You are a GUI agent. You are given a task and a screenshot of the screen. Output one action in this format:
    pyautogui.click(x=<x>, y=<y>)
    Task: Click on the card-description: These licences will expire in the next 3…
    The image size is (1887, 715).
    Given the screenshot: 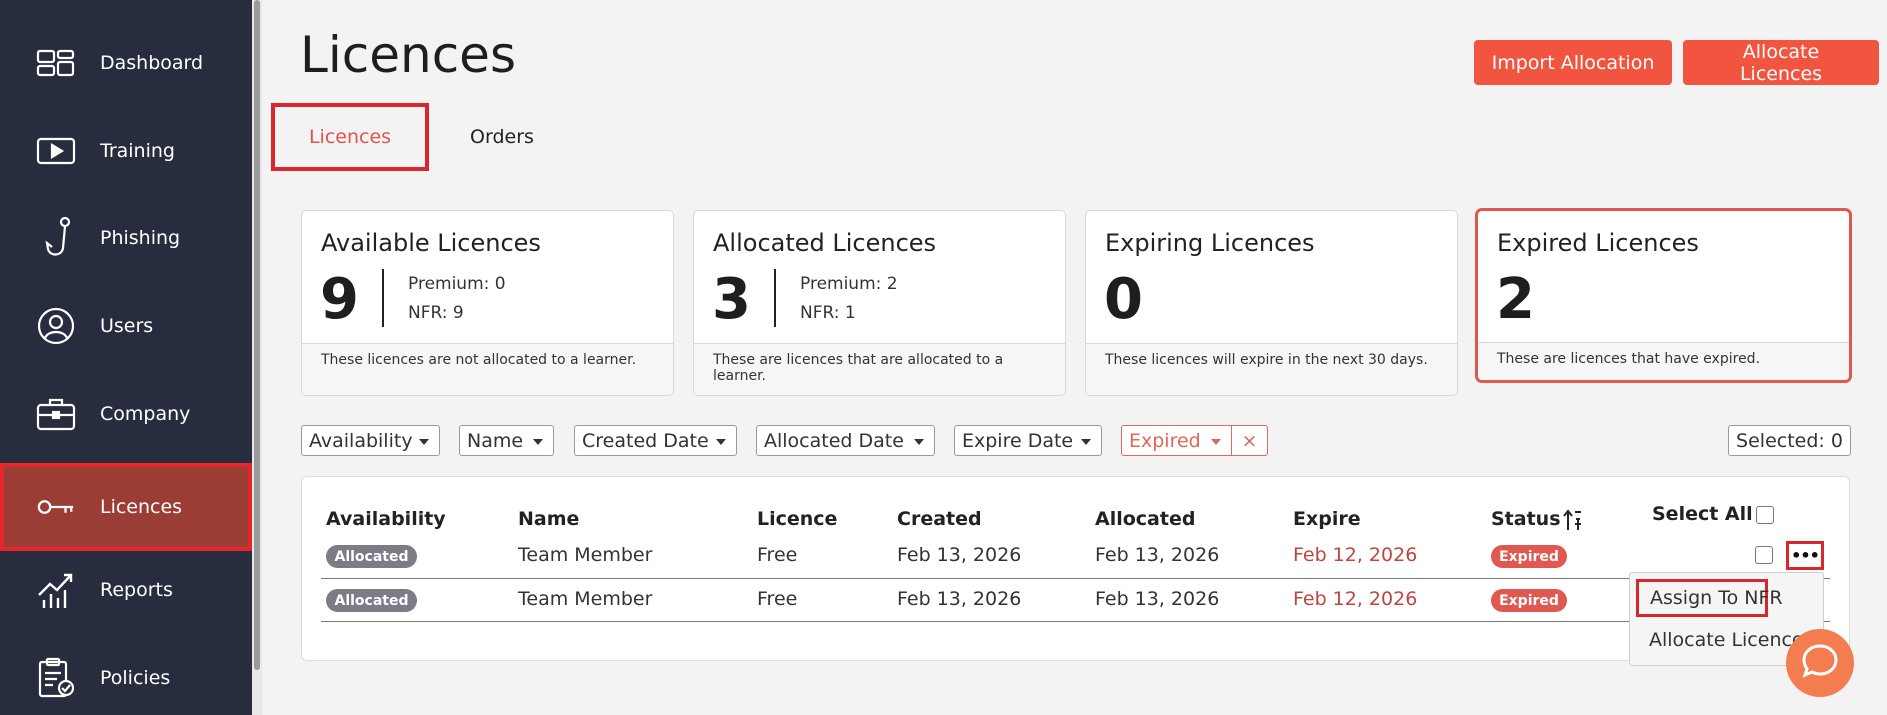 What is the action you would take?
    pyautogui.click(x=1271, y=369)
    